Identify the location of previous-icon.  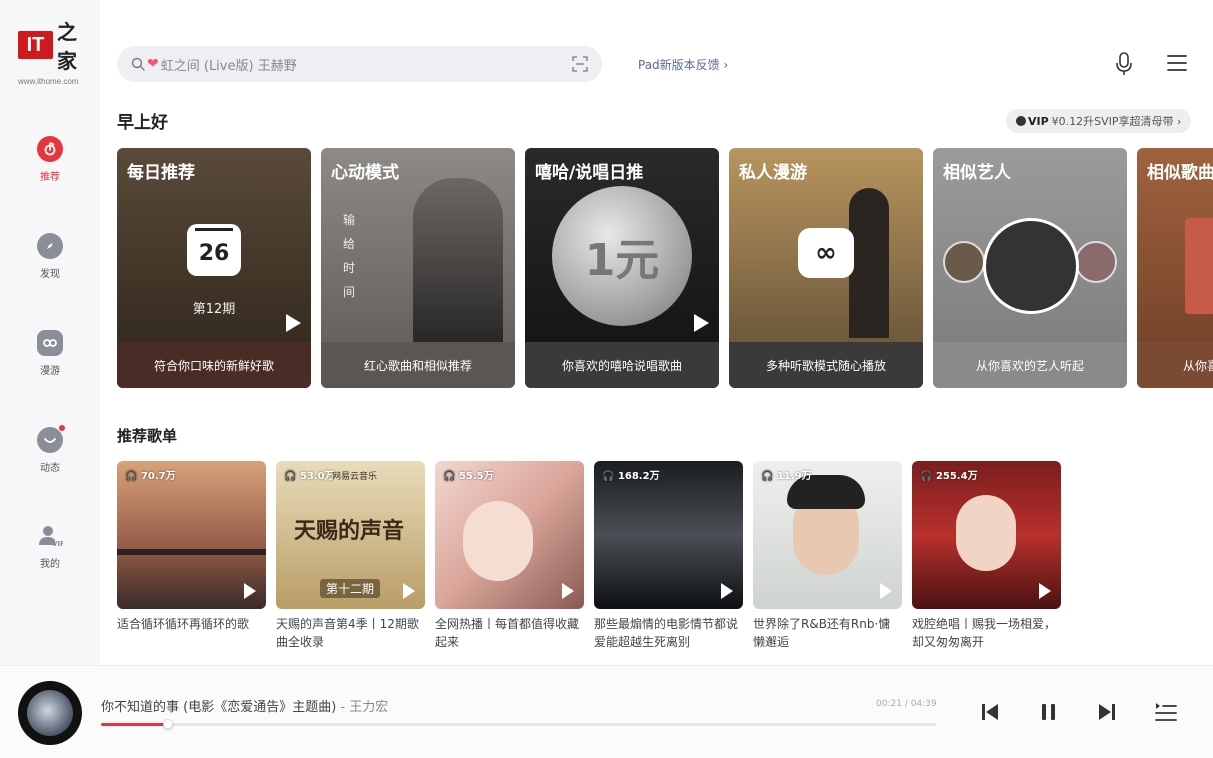
(990, 712).